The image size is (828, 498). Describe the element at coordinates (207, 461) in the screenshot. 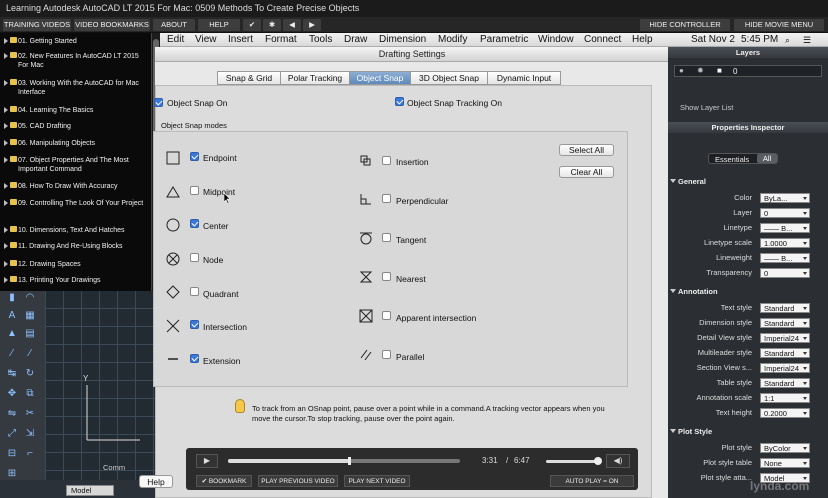

I see `play-icon: ▶` at that location.